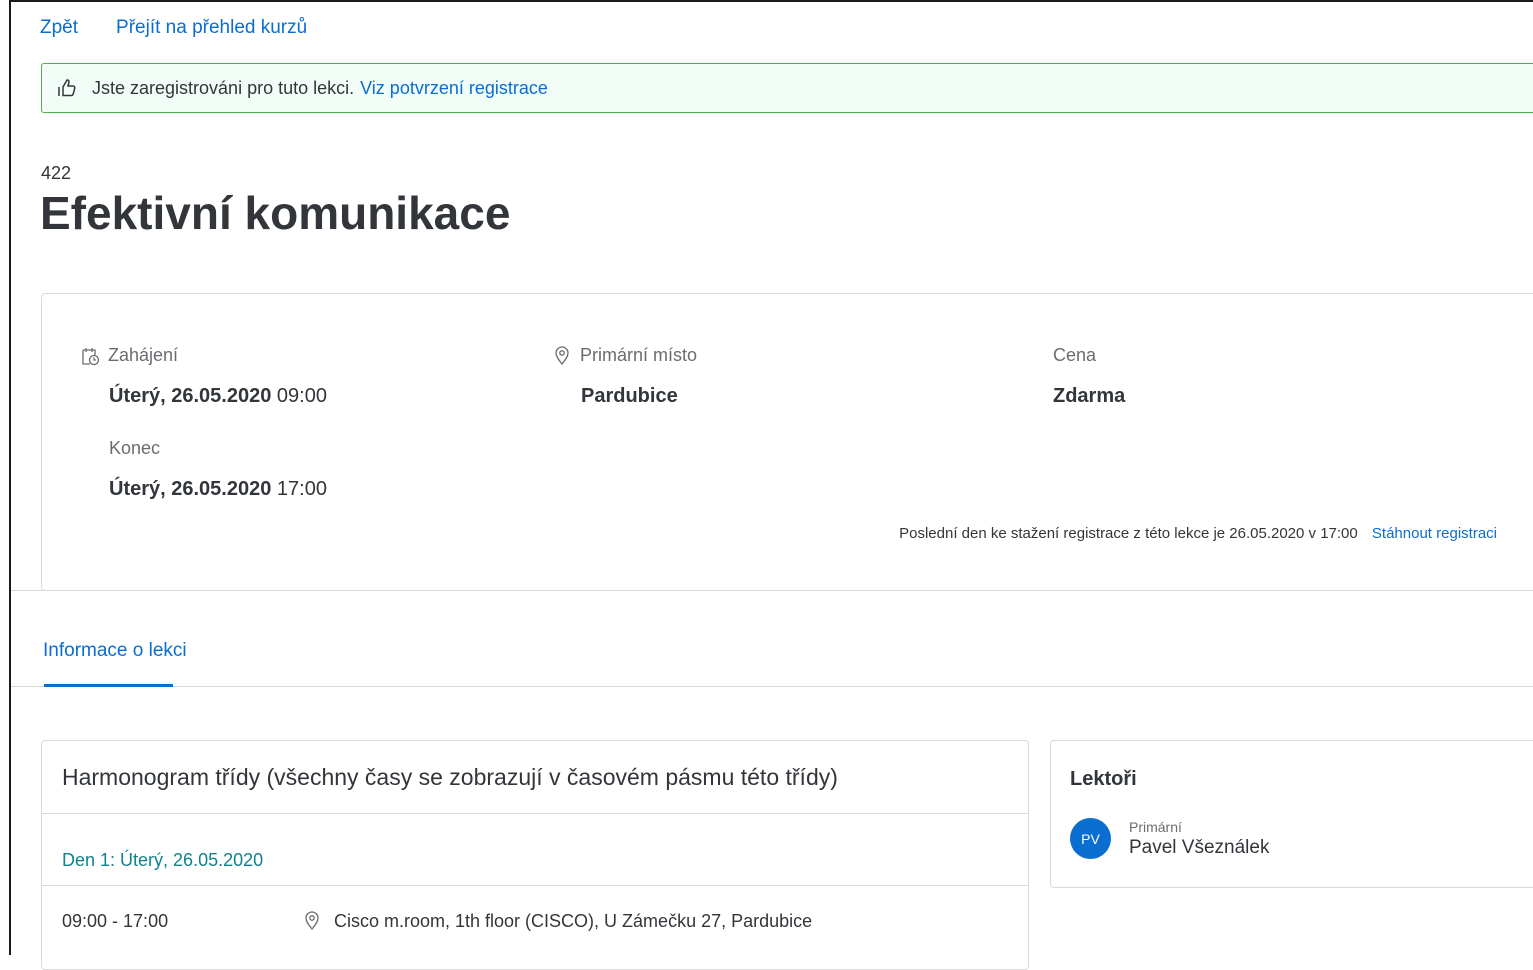 Image resolution: width=1533 pixels, height=970 pixels. I want to click on location-value: Pardubice, so click(629, 396).